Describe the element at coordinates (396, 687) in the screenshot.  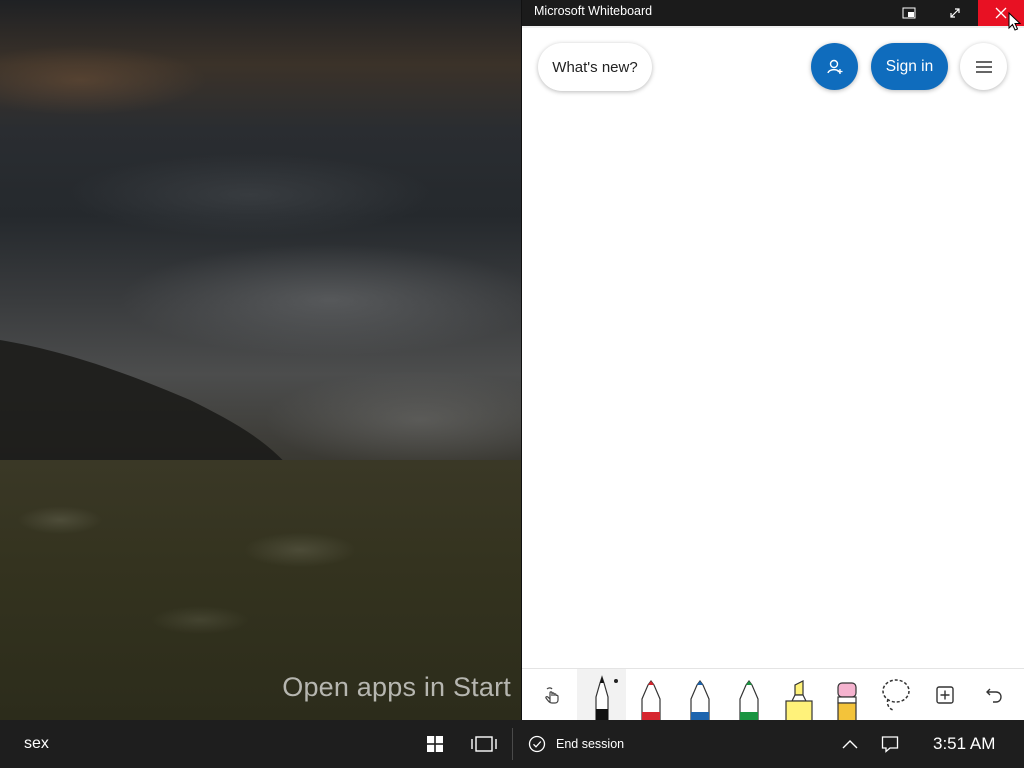
I see `open-apps-hint: Open apps in Start` at that location.